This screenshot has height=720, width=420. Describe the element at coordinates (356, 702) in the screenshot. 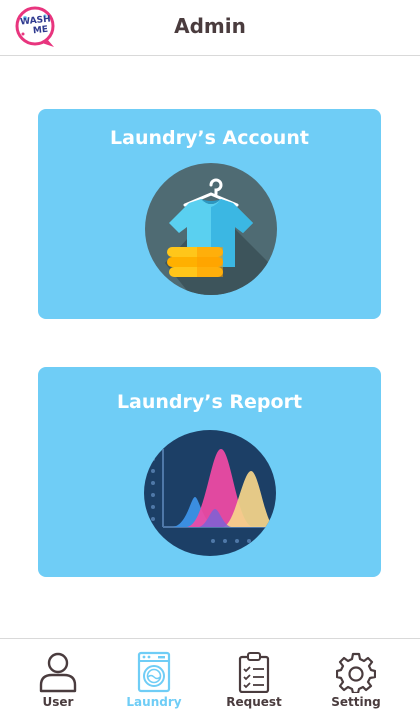

I see `nav-label-setting: Setting` at that location.